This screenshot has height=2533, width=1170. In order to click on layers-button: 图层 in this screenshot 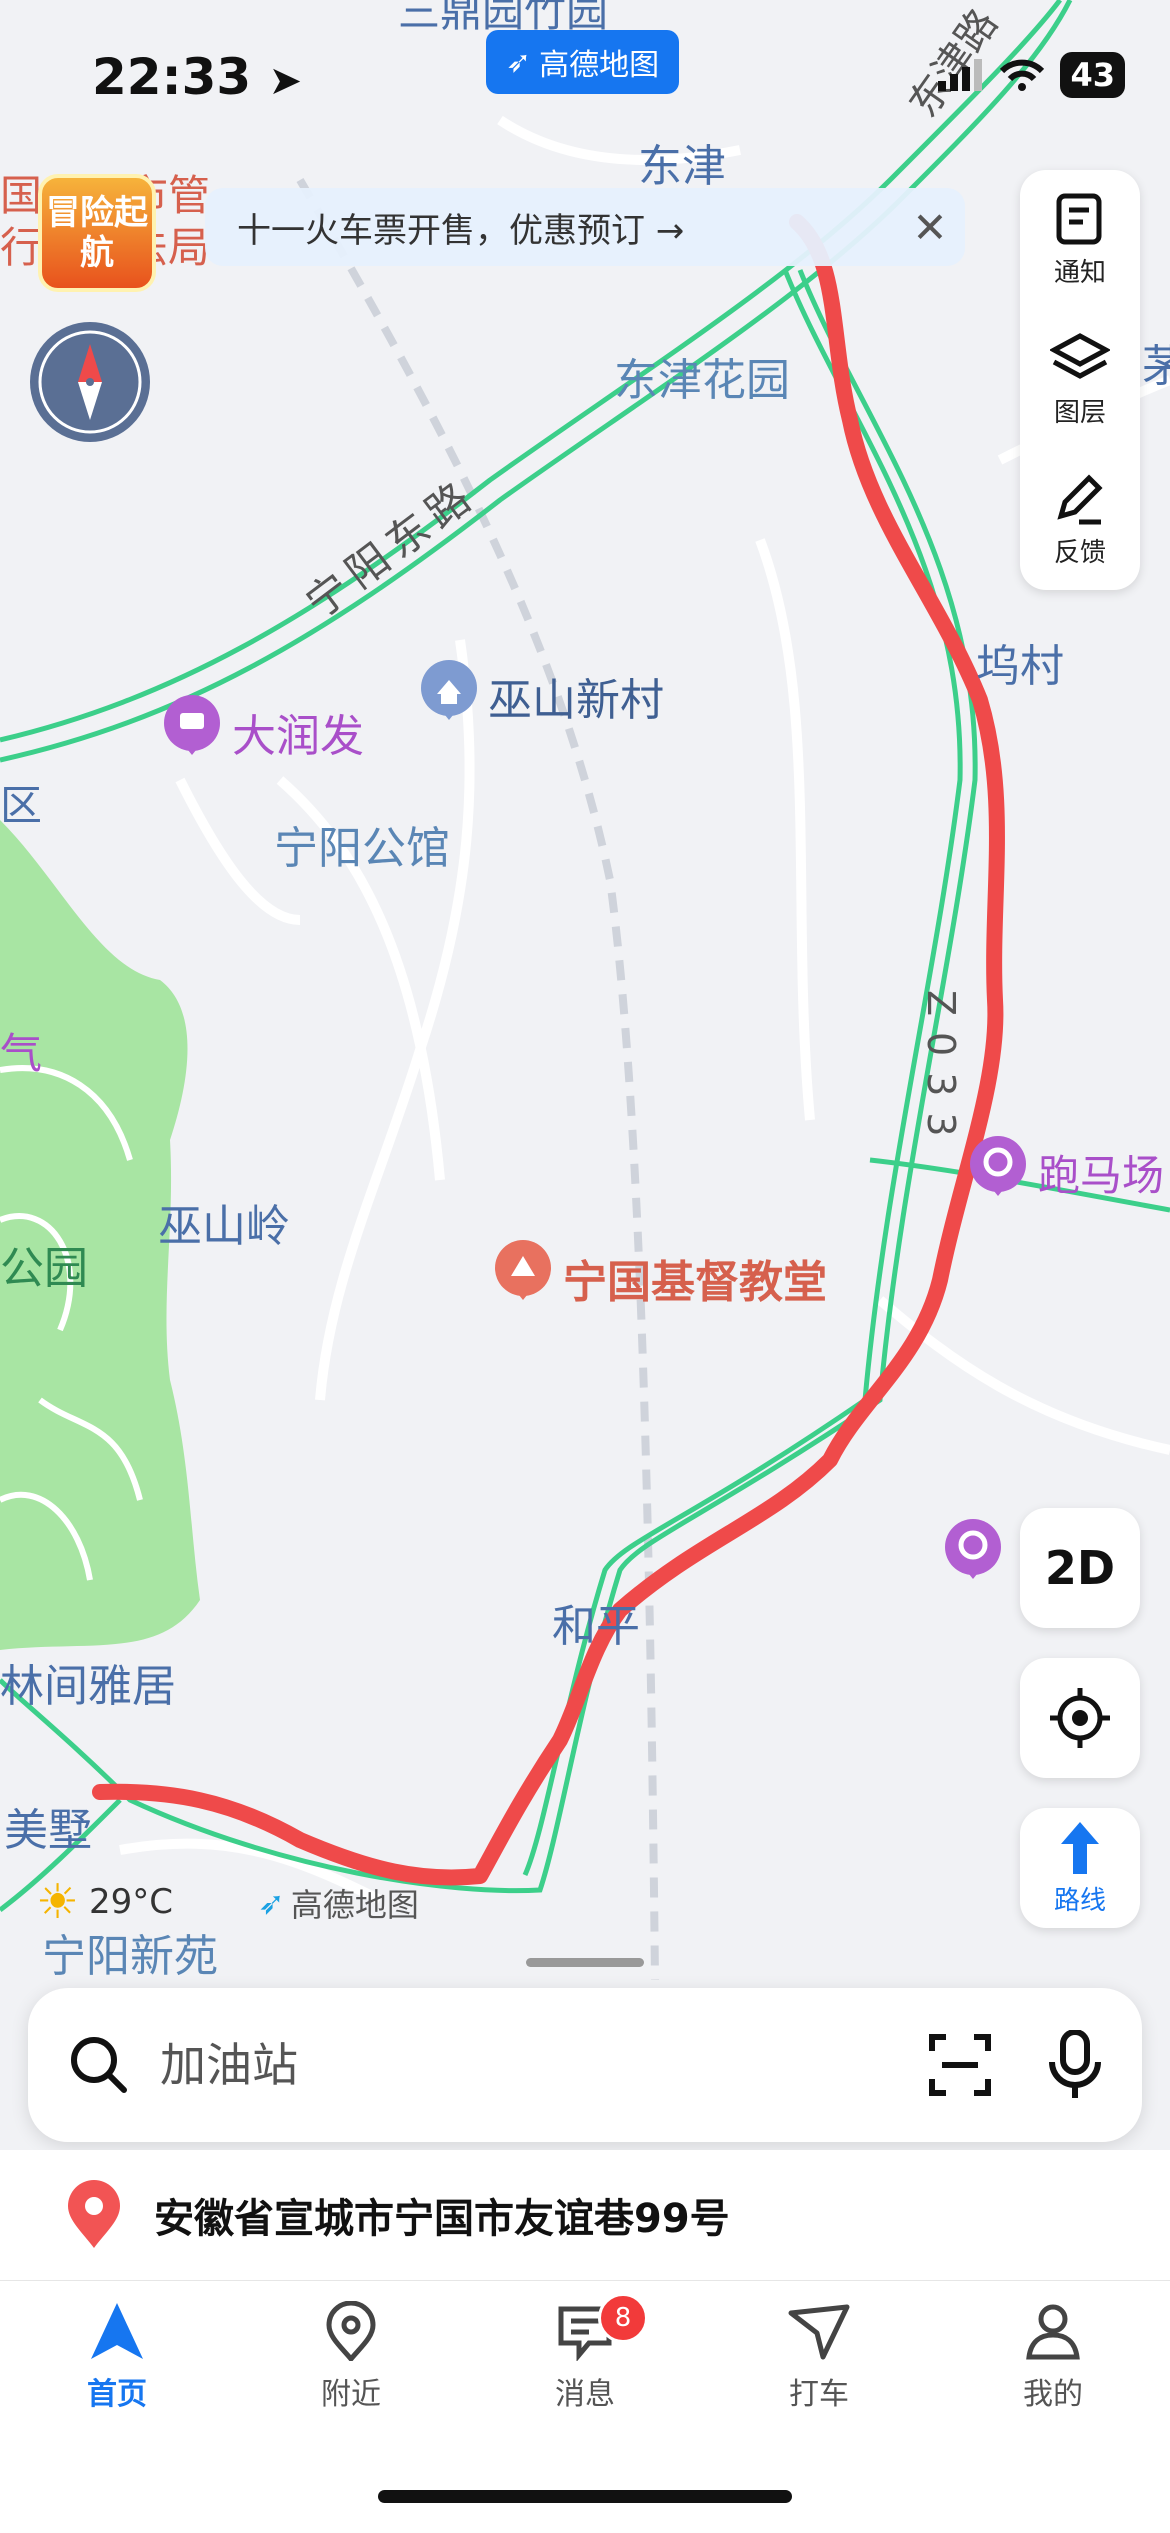, I will do `click(1080, 380)`.